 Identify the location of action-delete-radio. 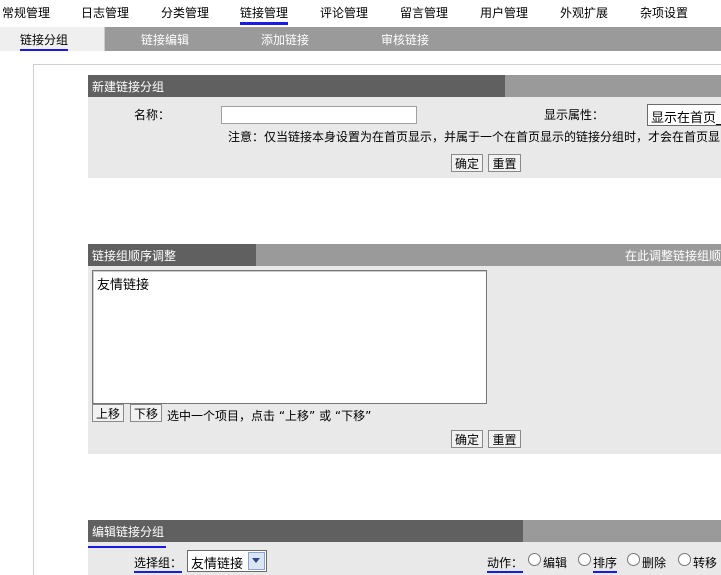
(633, 559).